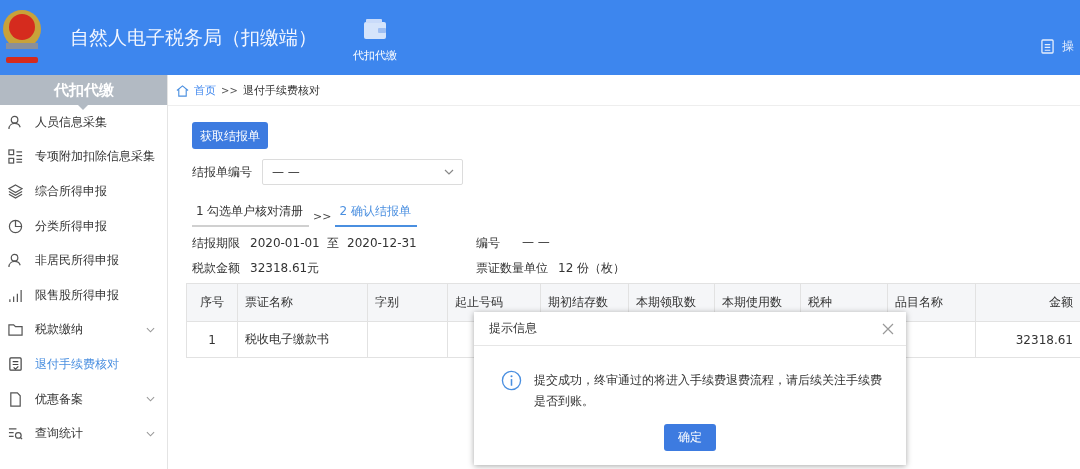  I want to click on folder-icon, so click(15, 330).